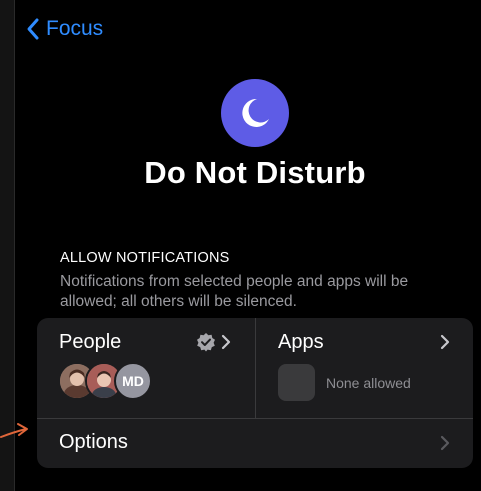 This screenshot has height=491, width=481. I want to click on focus-icon-circle, so click(255, 113).